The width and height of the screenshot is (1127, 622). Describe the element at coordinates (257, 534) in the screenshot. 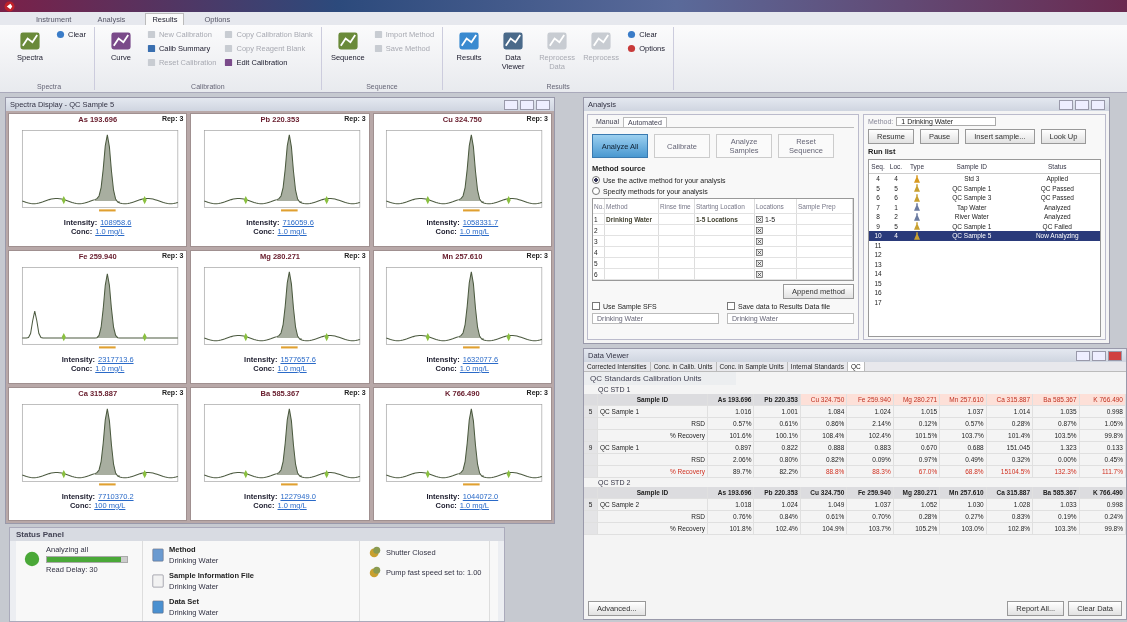

I see `panel-title: Status Panel` at that location.